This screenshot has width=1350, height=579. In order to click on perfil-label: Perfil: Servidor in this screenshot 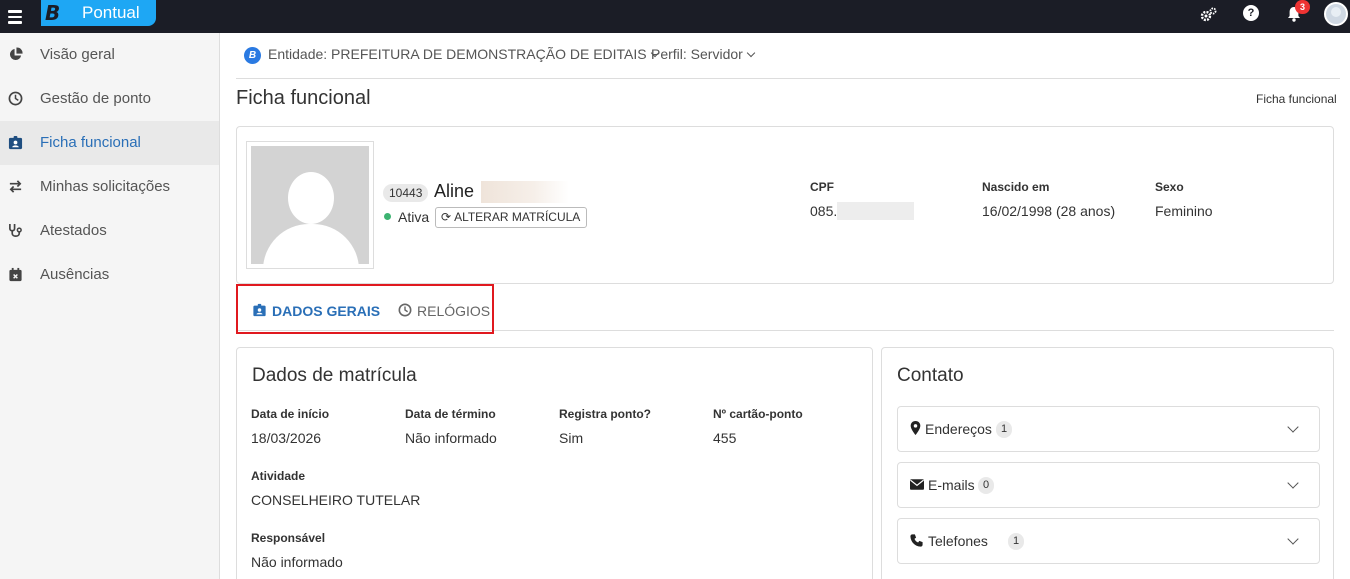, I will do `click(697, 54)`.